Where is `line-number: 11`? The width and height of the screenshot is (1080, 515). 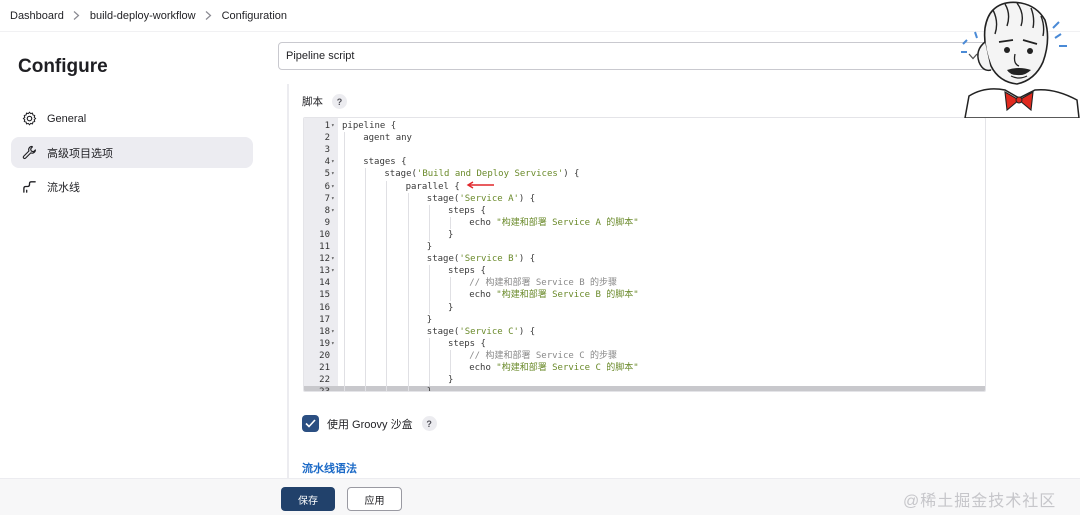
line-number: 11 is located at coordinates (324, 247).